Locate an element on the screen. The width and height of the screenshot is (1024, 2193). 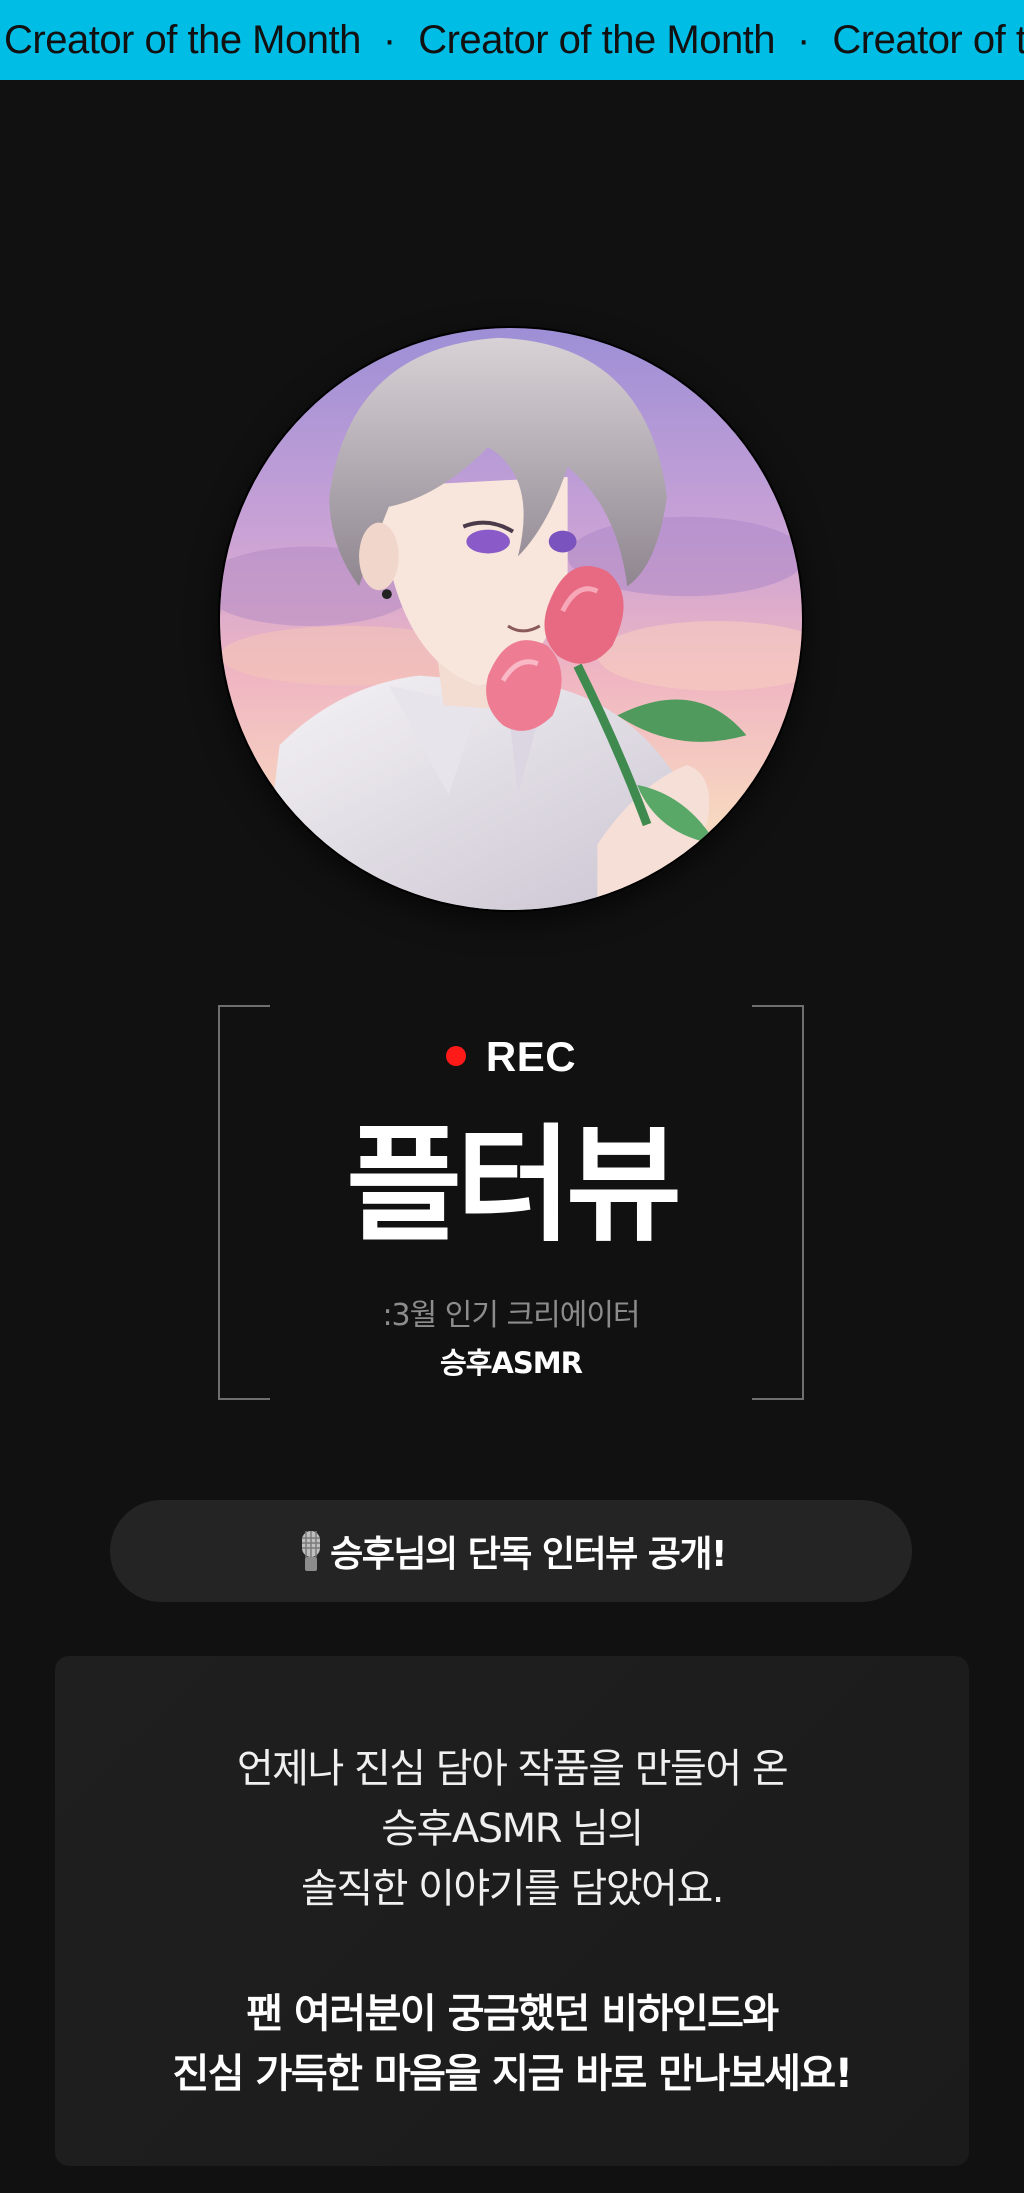
rec-label: REC is located at coordinates (531, 1056).